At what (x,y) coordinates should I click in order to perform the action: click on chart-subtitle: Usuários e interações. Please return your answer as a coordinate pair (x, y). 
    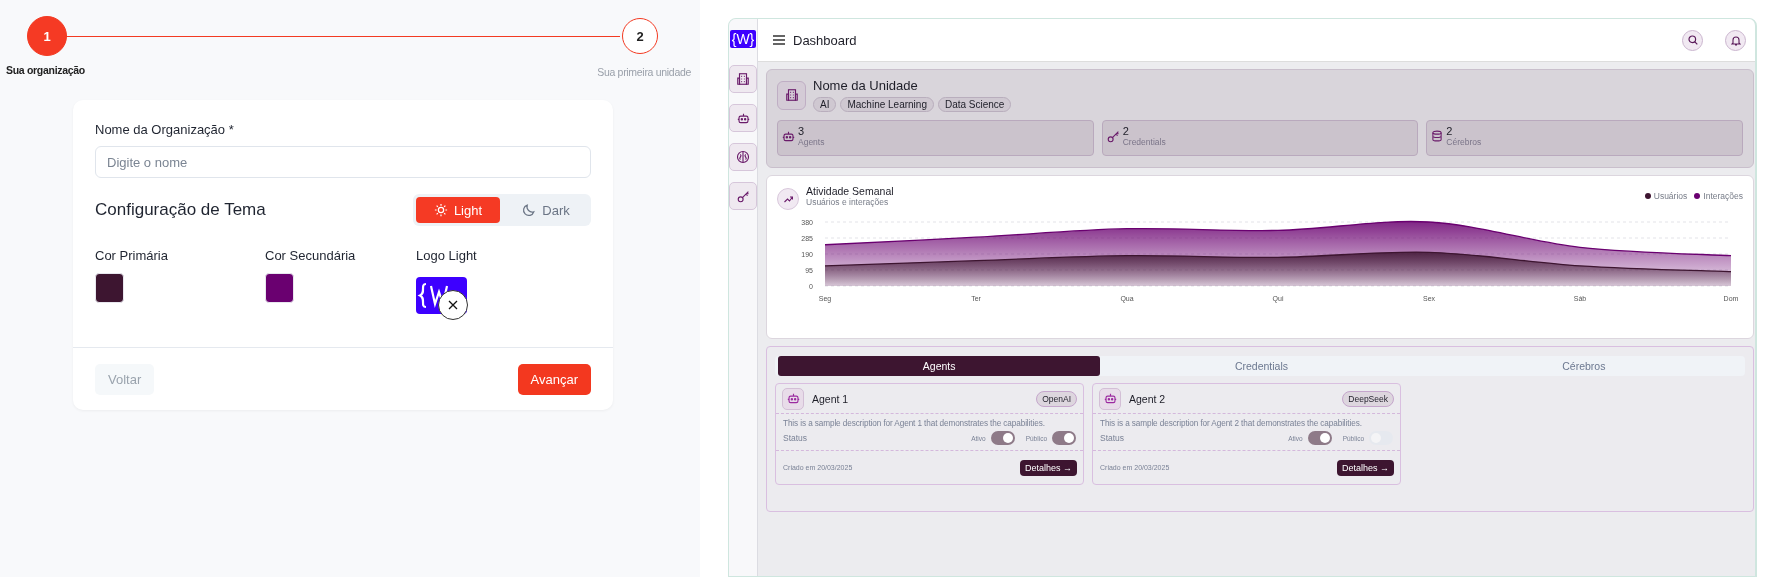
    Looking at the image, I should click on (848, 202).